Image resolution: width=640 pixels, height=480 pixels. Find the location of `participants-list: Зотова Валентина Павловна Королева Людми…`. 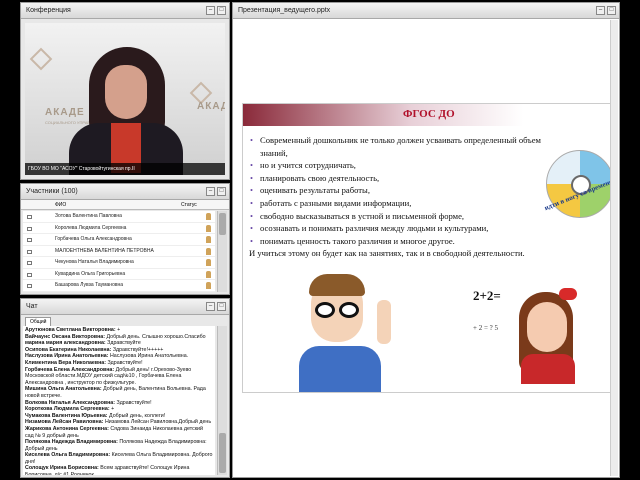

participants-list: Зотова Валентина Павловна Королева Людми… is located at coordinates (119, 251).